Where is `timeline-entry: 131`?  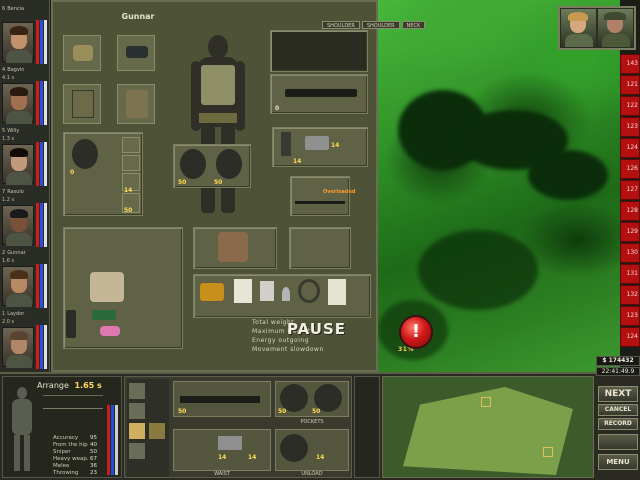
timeline-entry: 131 is located at coordinates (630, 274).